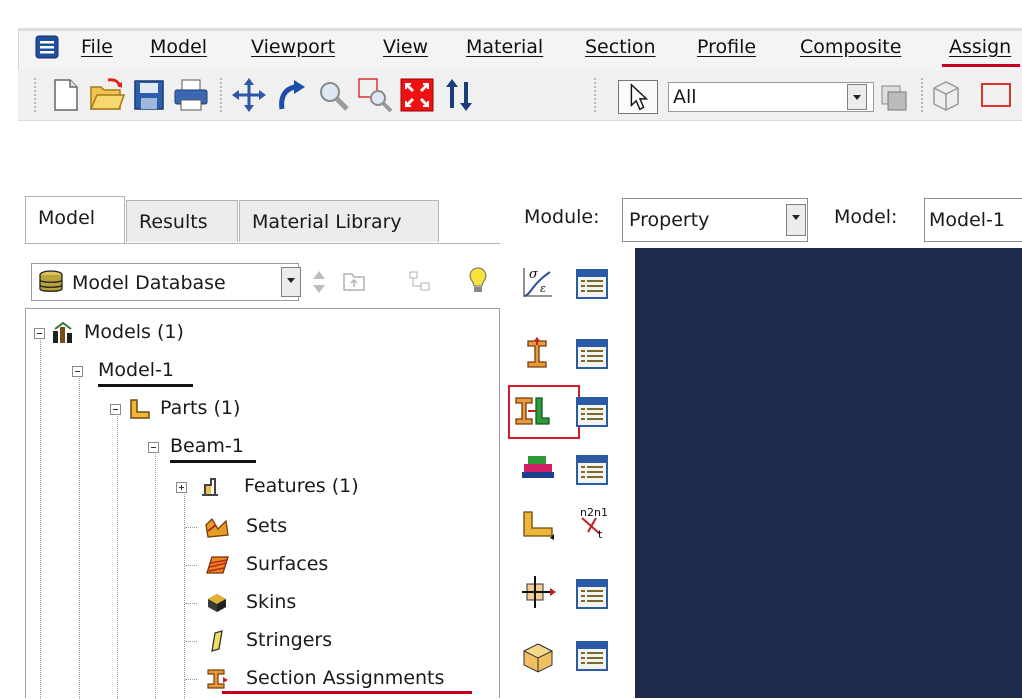 This screenshot has height=699, width=1022. What do you see at coordinates (347, 692) in the screenshot?
I see `section-assignments-underline` at bounding box center [347, 692].